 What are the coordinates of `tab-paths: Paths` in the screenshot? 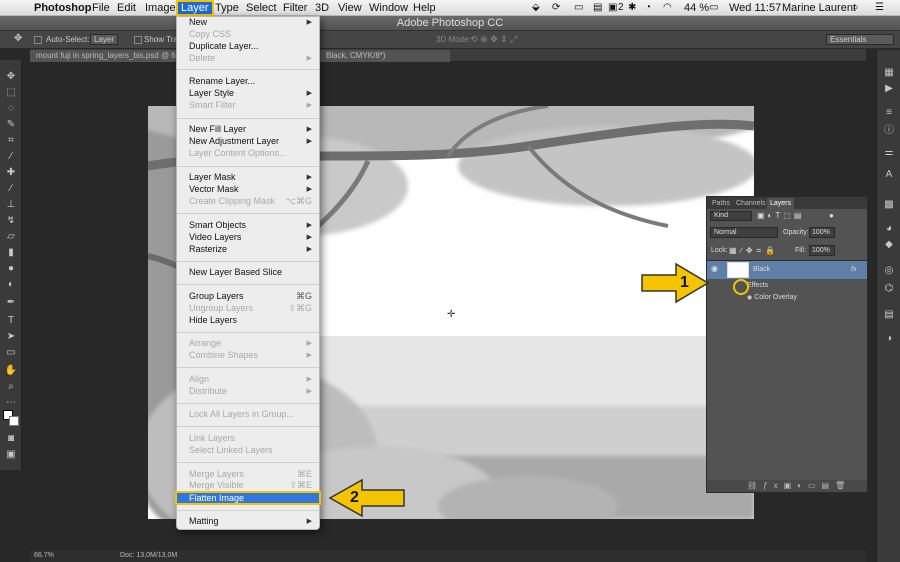 It's located at (721, 203).